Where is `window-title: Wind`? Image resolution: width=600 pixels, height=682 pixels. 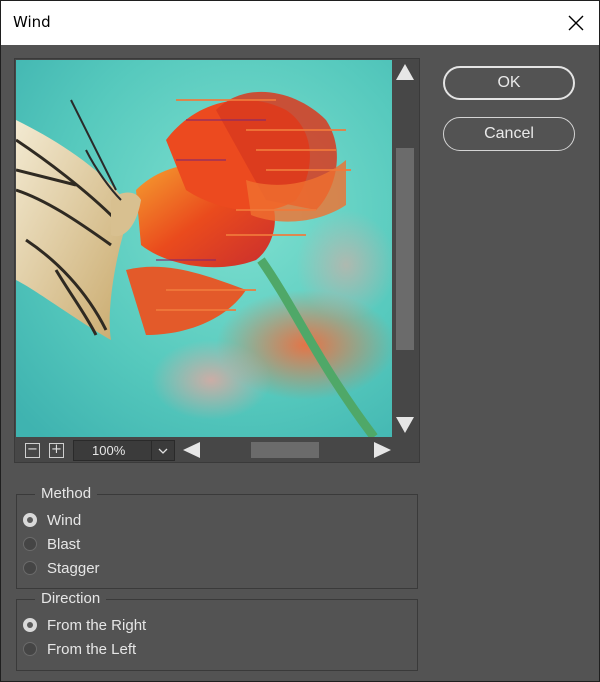
window-title: Wind is located at coordinates (32, 22).